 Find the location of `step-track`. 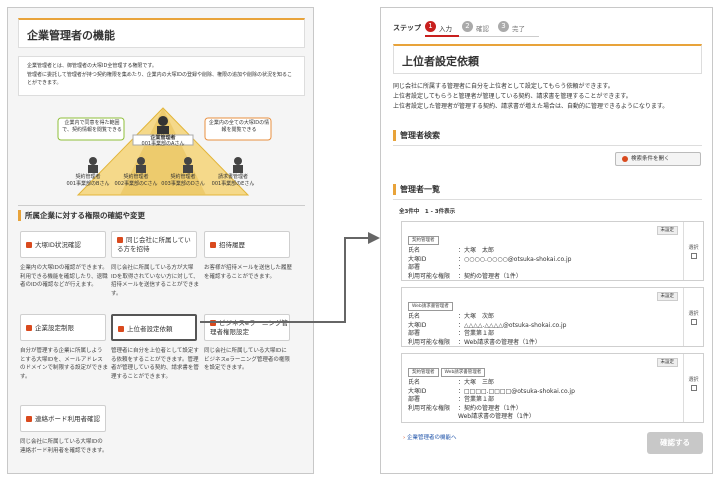

step-track is located at coordinates (499, 36).